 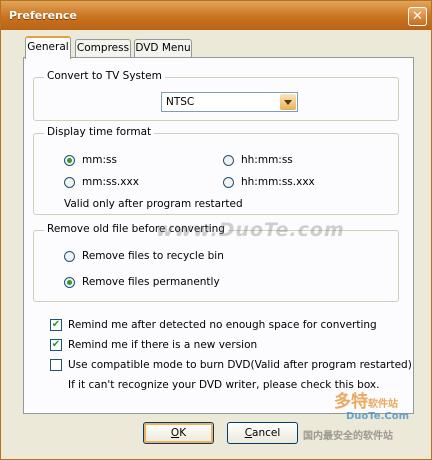 I want to click on radio-recycle-bin: Remove files to recycle bin, so click(x=144, y=256).